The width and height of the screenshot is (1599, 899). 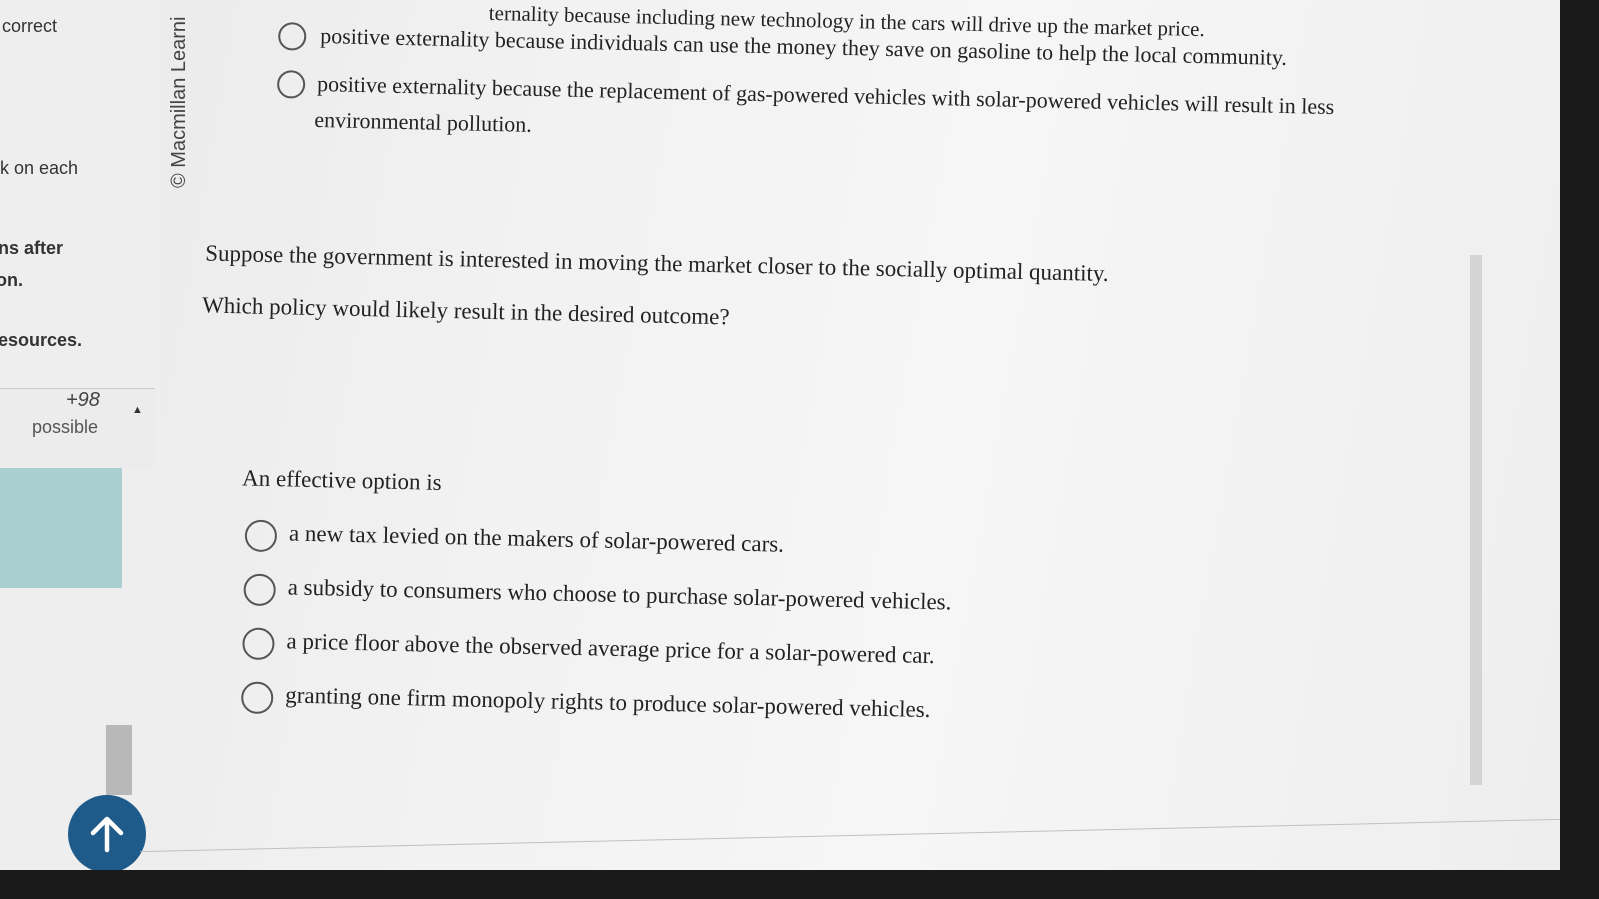 What do you see at coordinates (261, 536) in the screenshot?
I see `answer-radio-tax` at bounding box center [261, 536].